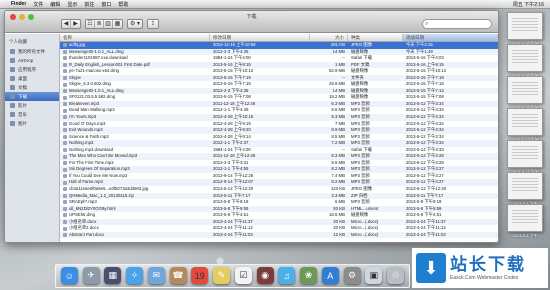 This screenshot has width=550, height=290. What do you see at coordinates (113, 275) in the screenshot?
I see `mission-control-icon: ▦` at bounding box center [113, 275].